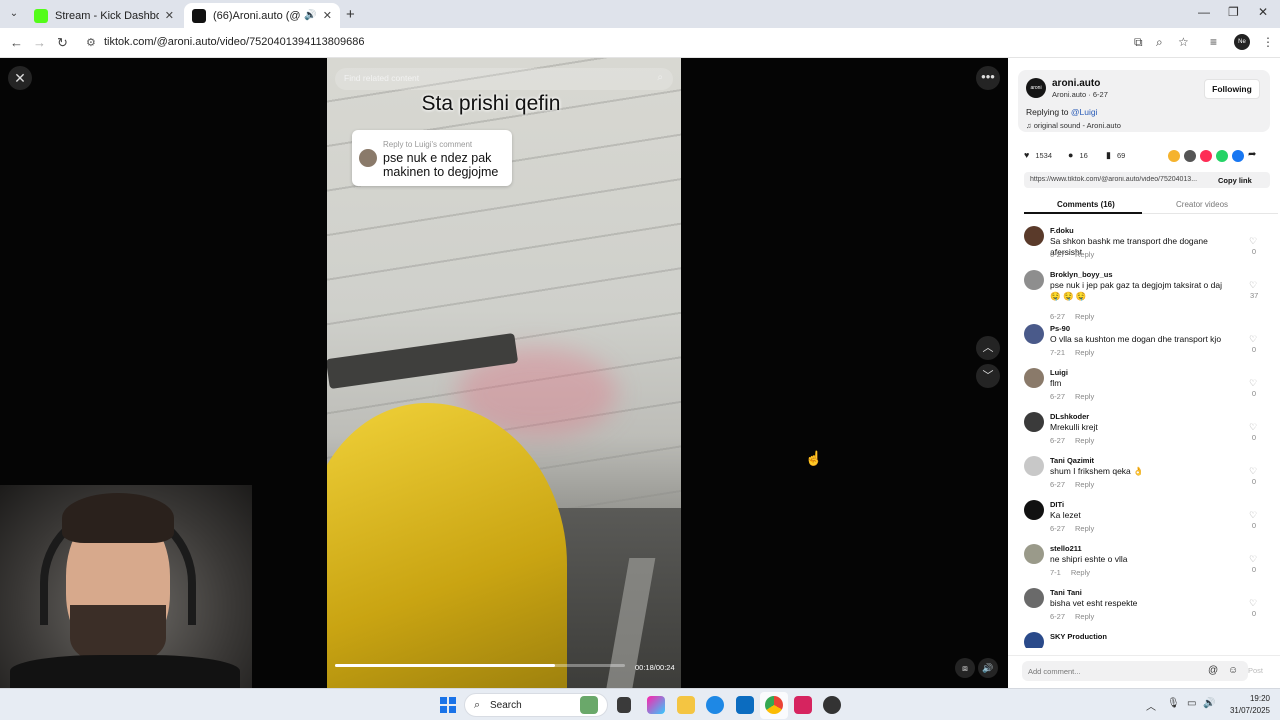 The width and height of the screenshot is (1280, 720). Describe the element at coordinates (745, 705) in the screenshot. I see `taskbar-outlook-icon` at that location.